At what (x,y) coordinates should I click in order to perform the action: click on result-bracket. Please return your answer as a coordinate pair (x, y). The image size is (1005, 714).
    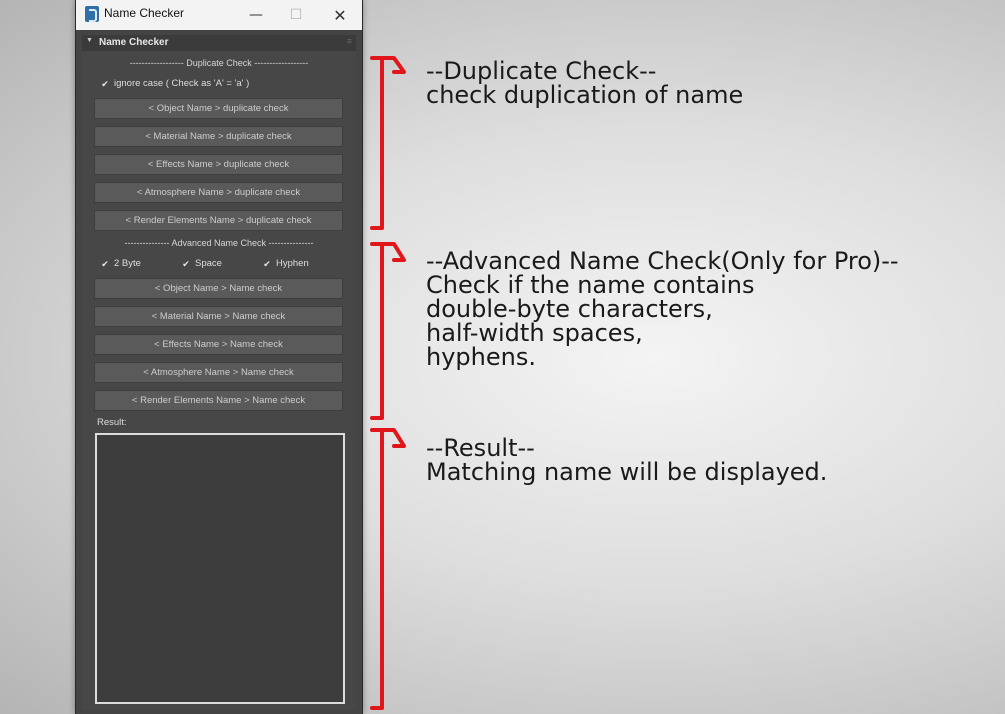
    Looking at the image, I should click on (388, 569).